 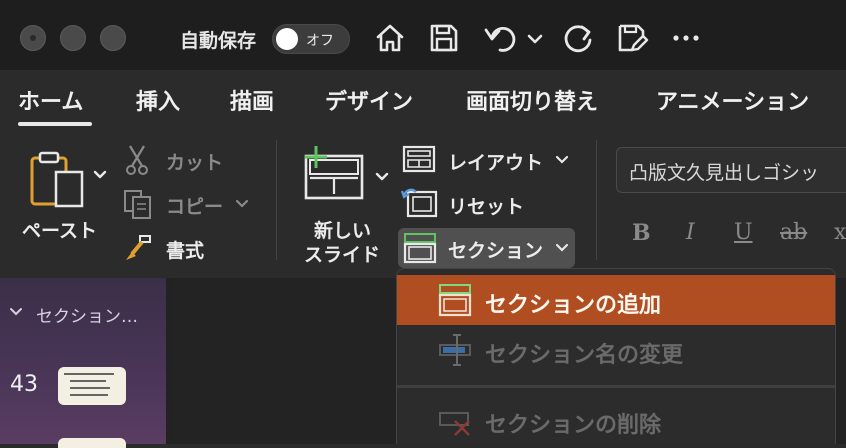 I want to click on slide-number: 43, so click(x=24, y=384).